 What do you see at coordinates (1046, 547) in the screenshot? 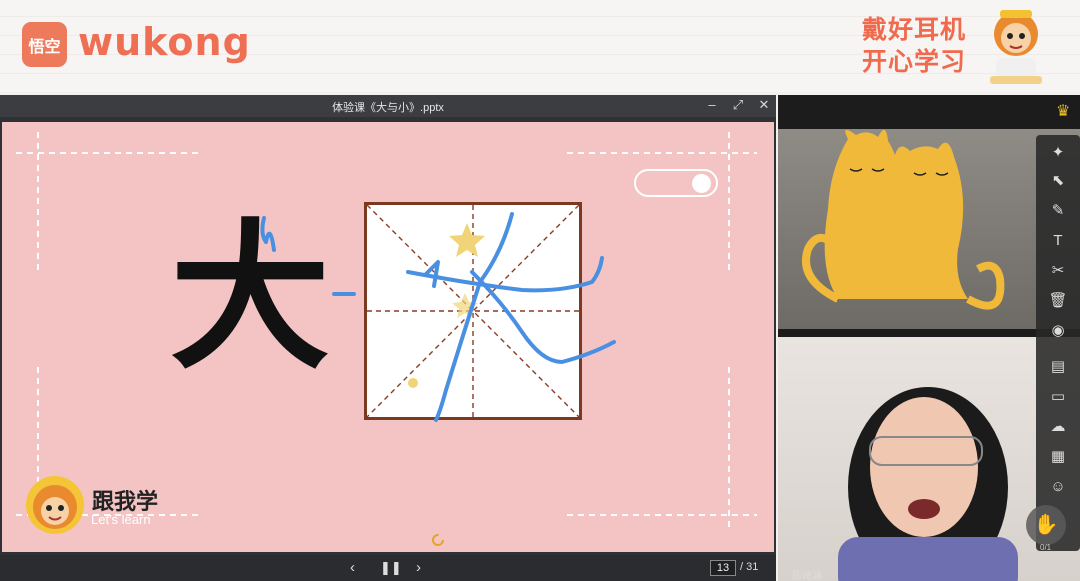
I see `hand-count: 0/1` at bounding box center [1046, 547].